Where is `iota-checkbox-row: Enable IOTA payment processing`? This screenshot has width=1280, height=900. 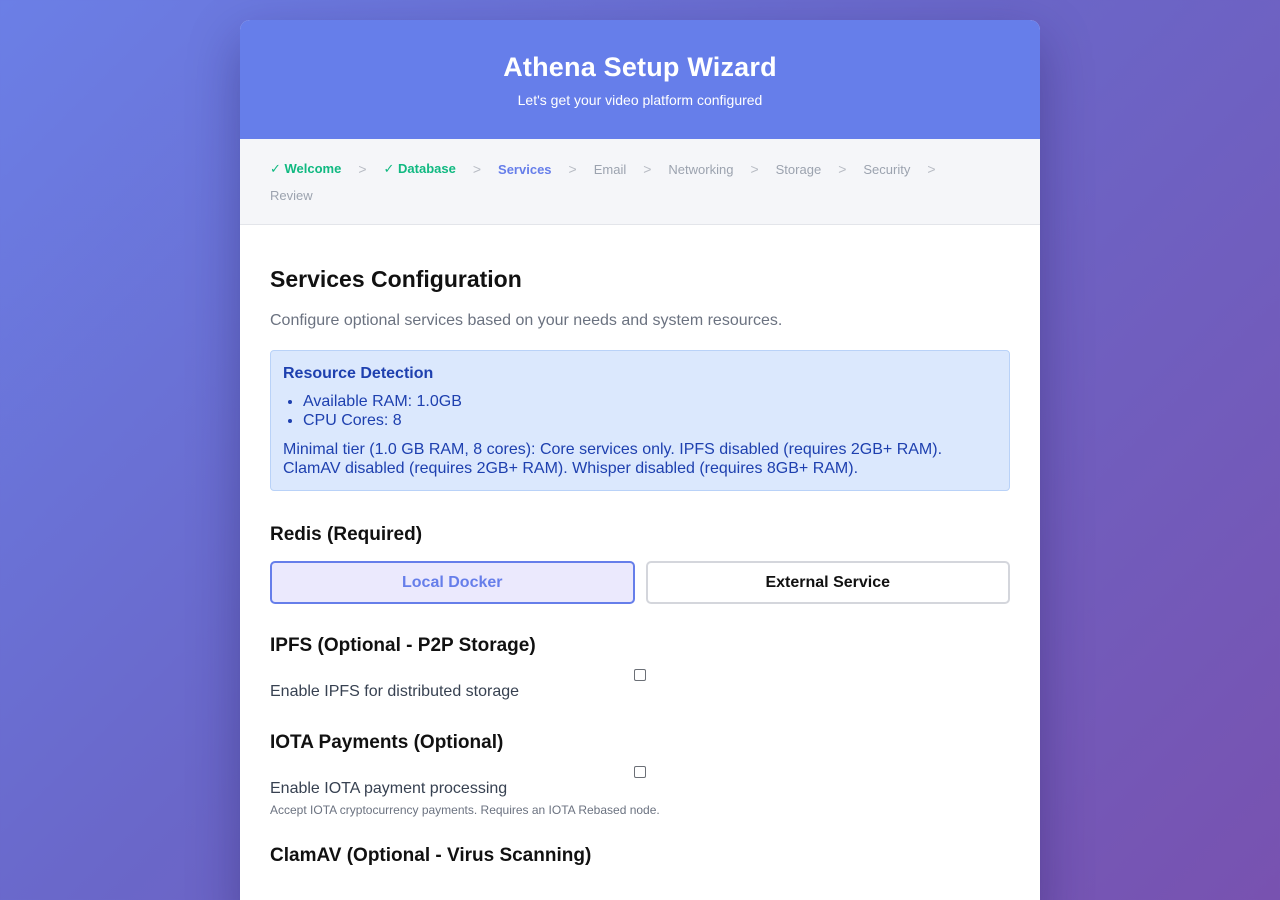 iota-checkbox-row: Enable IOTA payment processing is located at coordinates (640, 782).